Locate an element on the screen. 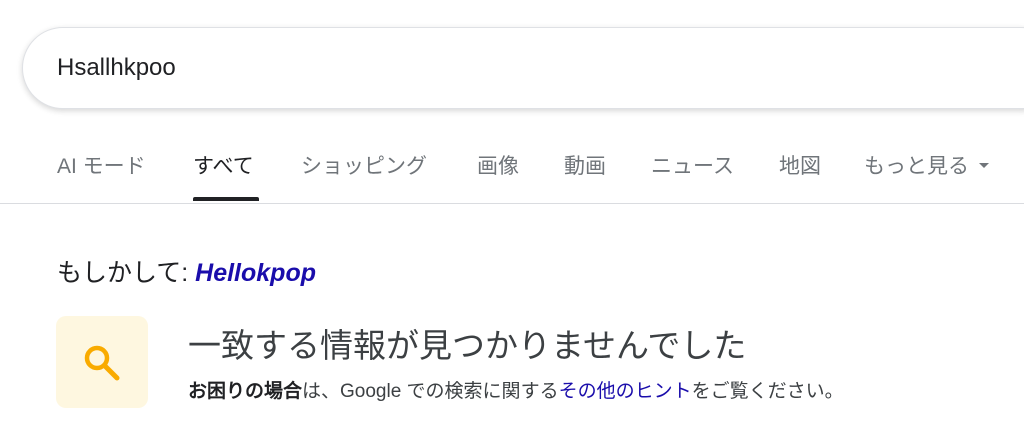 This screenshot has width=1024, height=422. no-results-desc-text-end: をご覧ください。 is located at coordinates (767, 391).